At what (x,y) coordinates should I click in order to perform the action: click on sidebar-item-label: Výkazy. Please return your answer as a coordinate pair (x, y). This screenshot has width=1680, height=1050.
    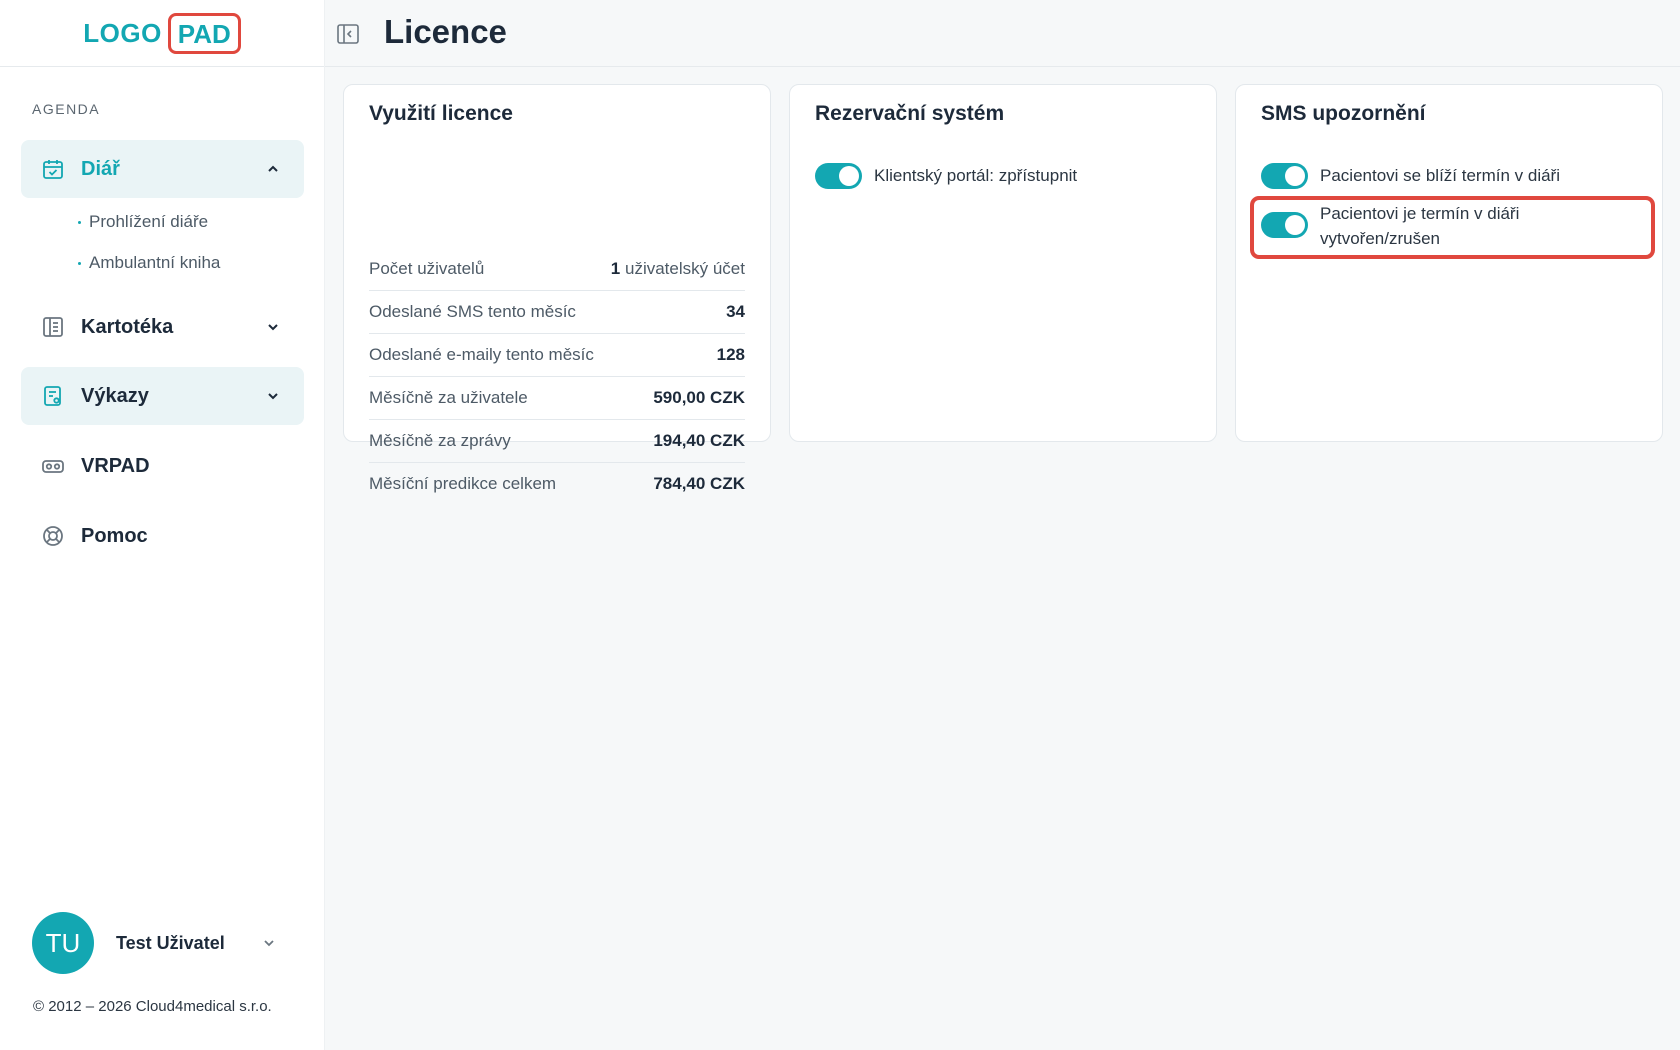
    Looking at the image, I should click on (115, 395).